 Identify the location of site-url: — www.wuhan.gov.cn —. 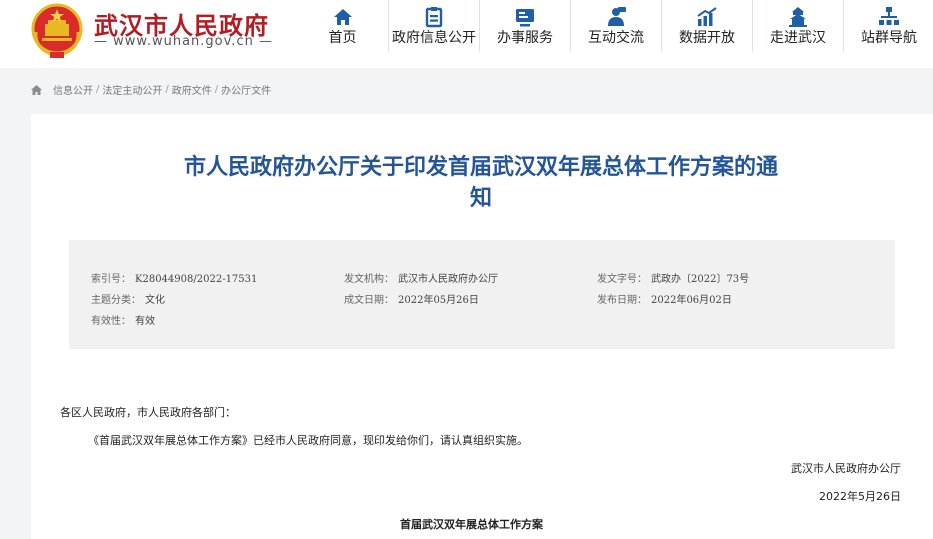
(183, 41).